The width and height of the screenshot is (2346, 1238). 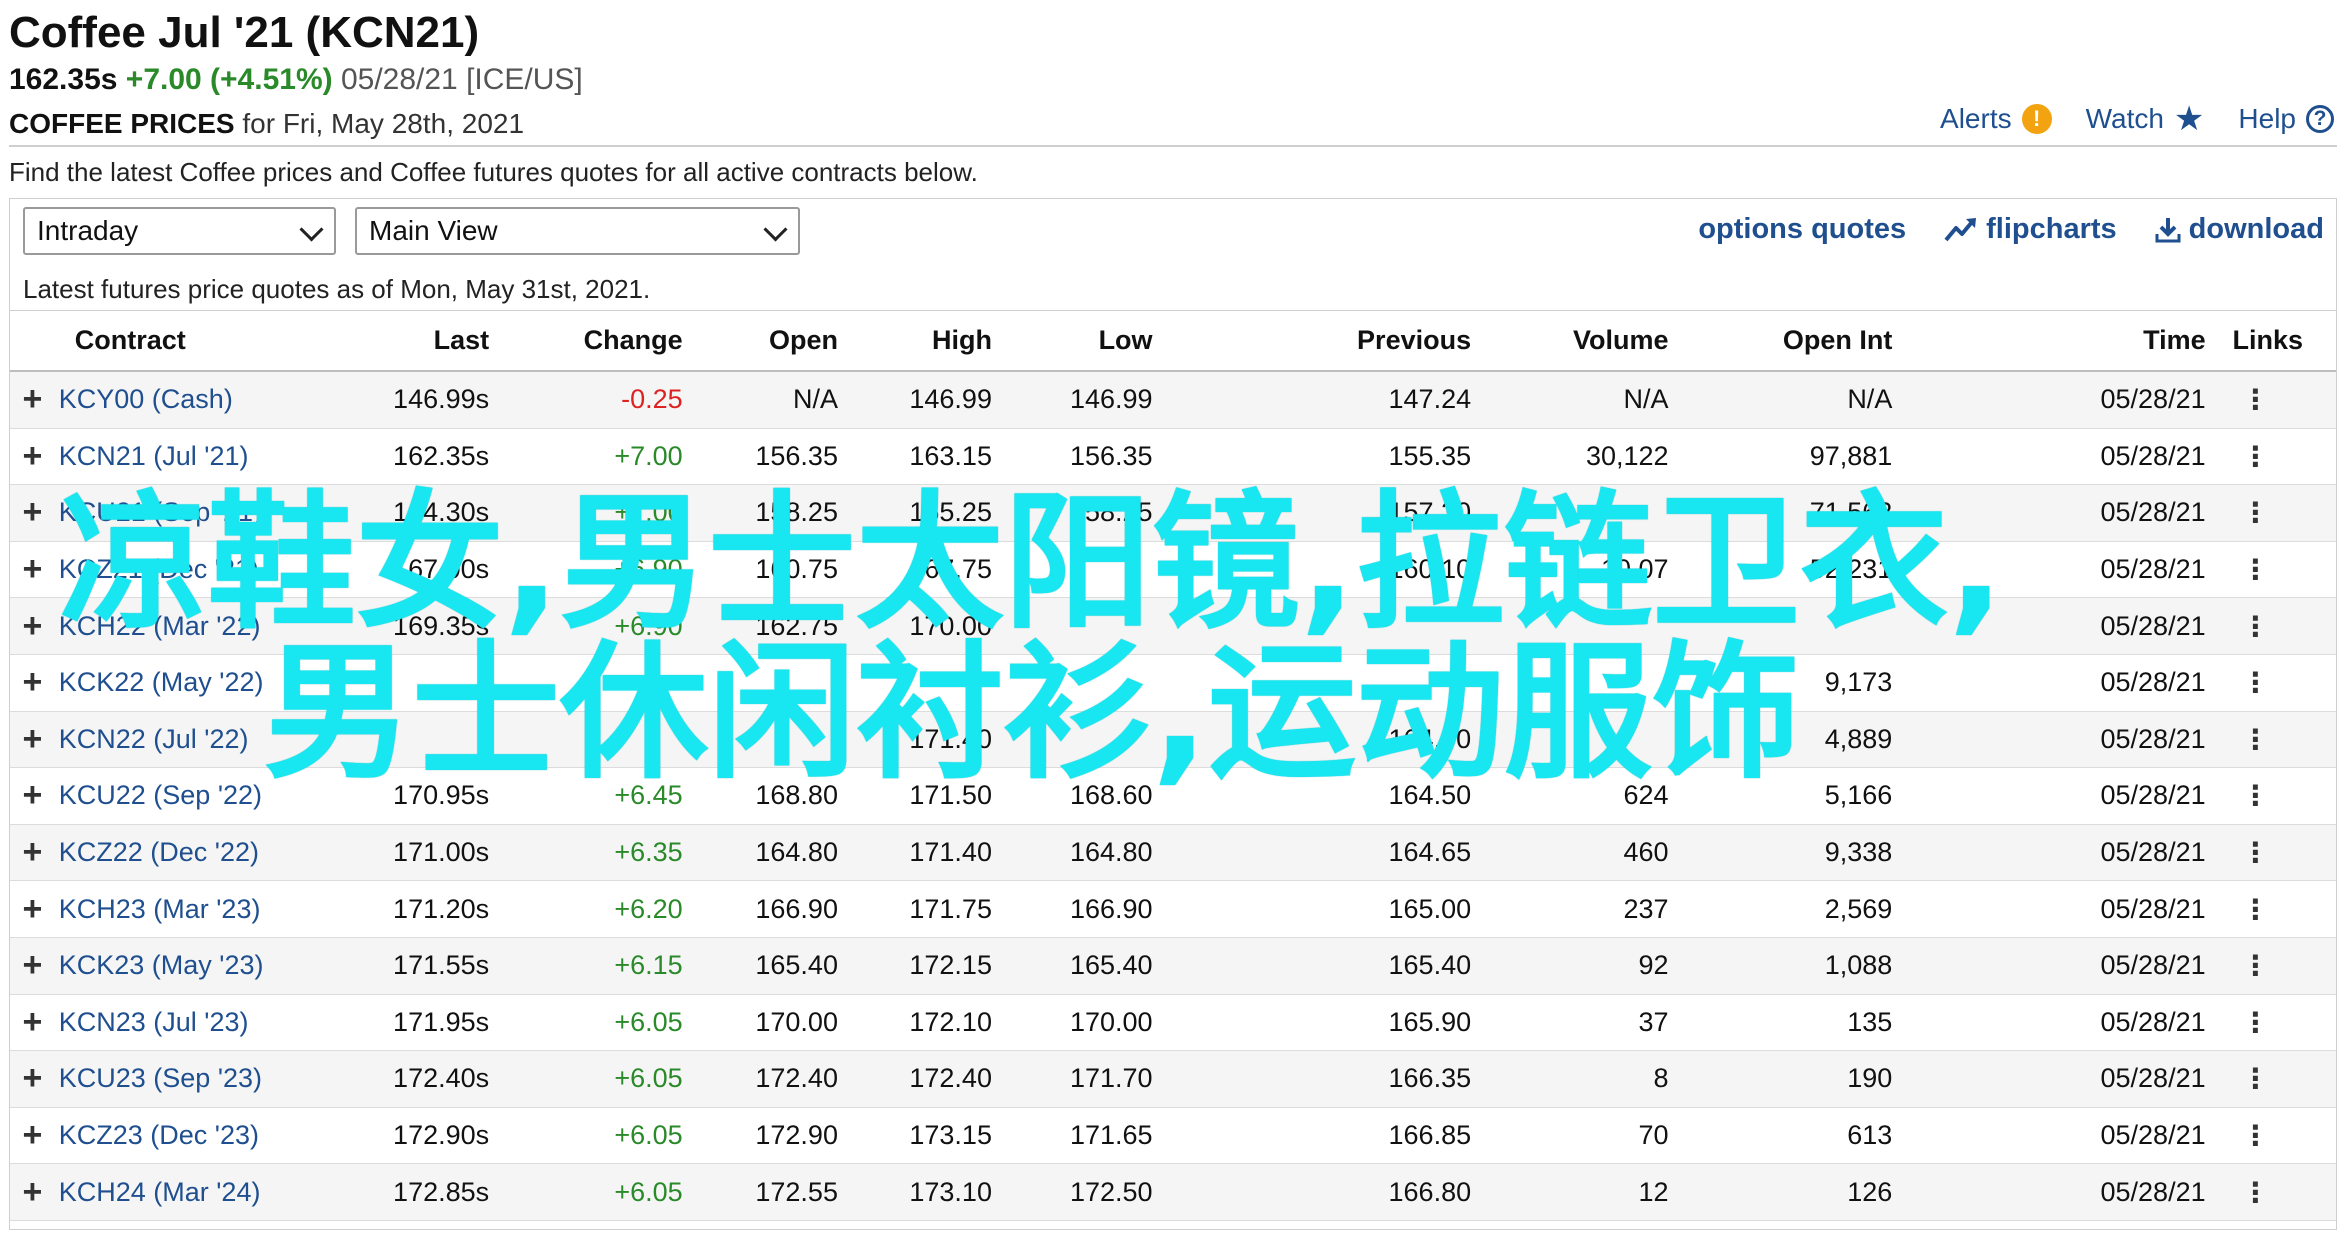 I want to click on cell-change: +6.05, so click(x=586, y=1136).